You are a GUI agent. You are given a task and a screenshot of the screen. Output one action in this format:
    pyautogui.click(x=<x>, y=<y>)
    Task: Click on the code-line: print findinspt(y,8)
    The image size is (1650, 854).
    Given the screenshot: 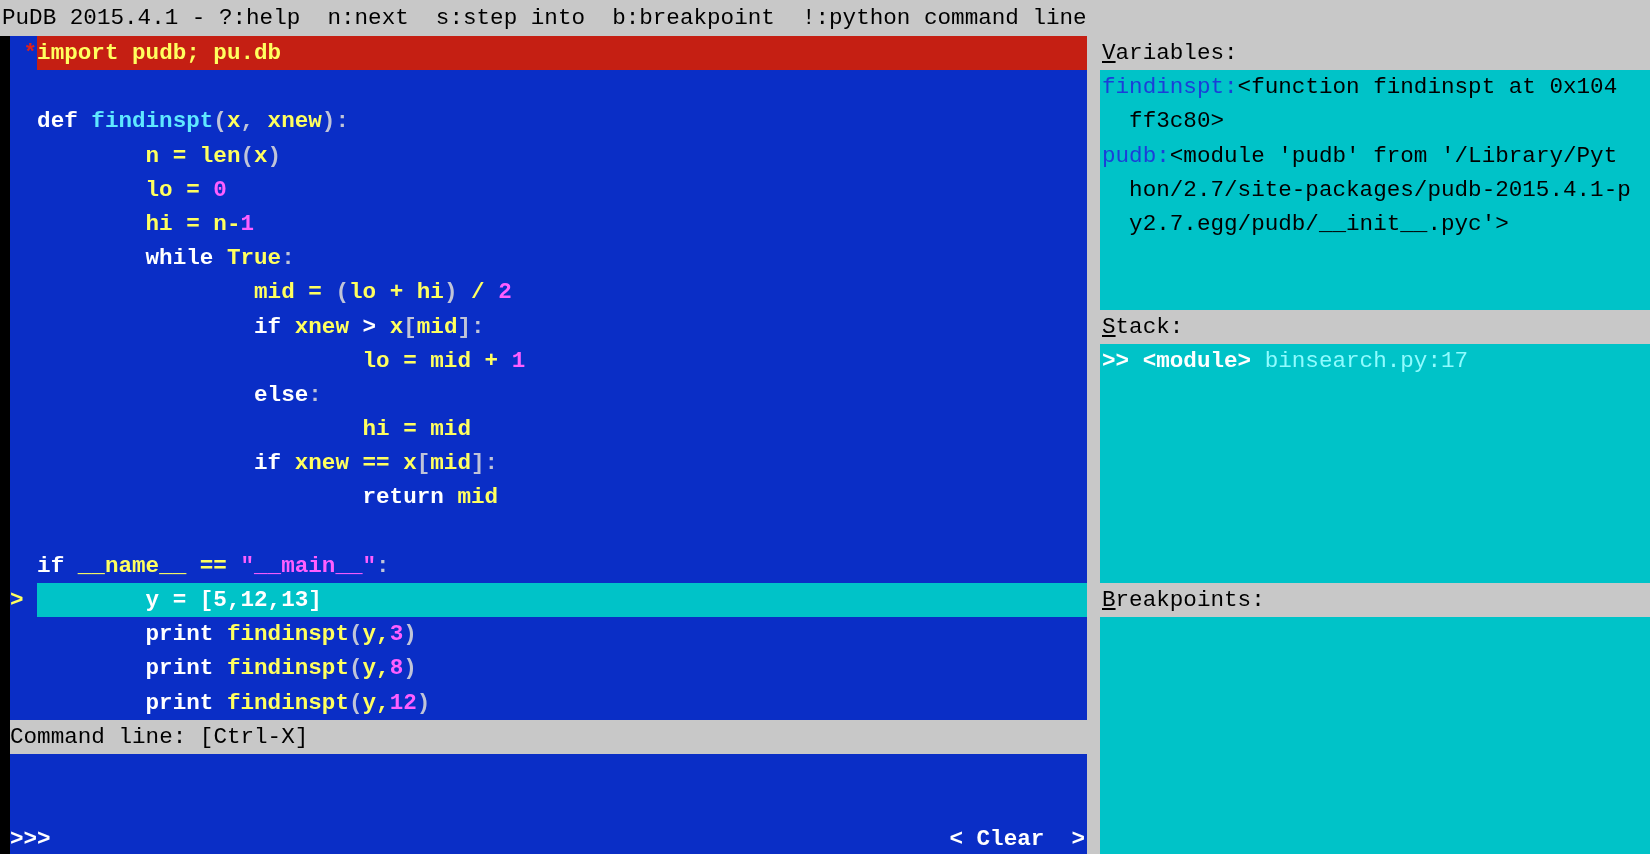 What is the action you would take?
    pyautogui.click(x=281, y=669)
    